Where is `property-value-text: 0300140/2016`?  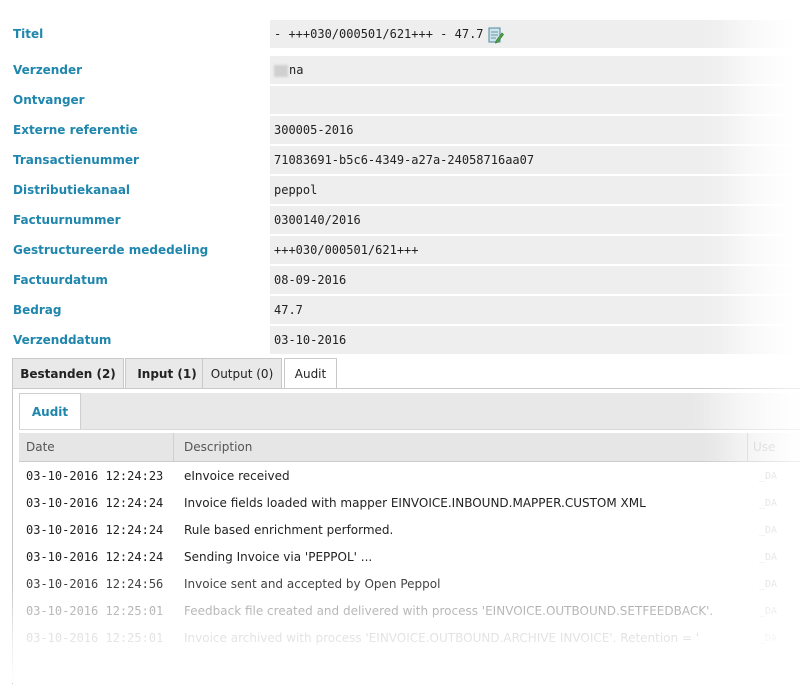
property-value-text: 0300140/2016 is located at coordinates (317, 220).